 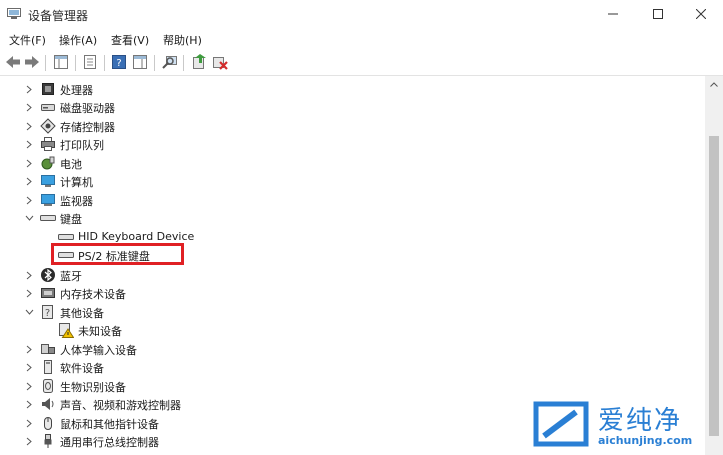 What do you see at coordinates (66, 330) in the screenshot?
I see `warning-device-icon` at bounding box center [66, 330].